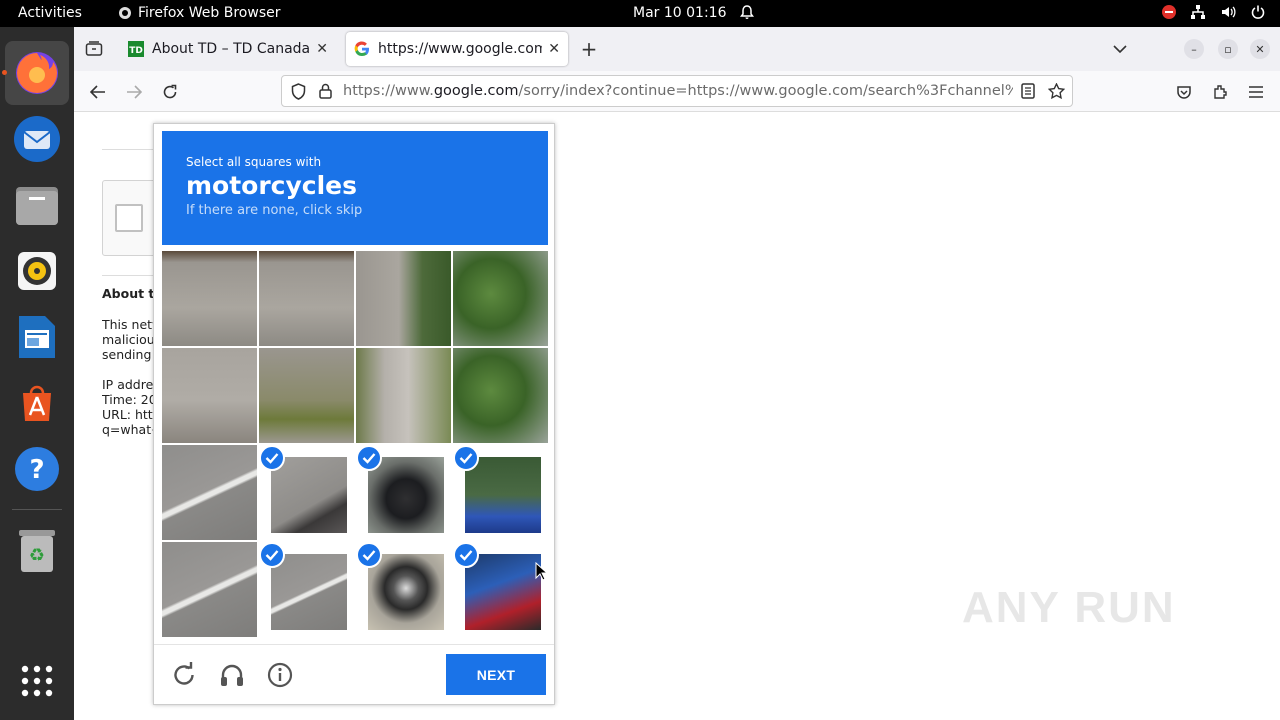  What do you see at coordinates (542, 571) in the screenshot?
I see `mouse-cursor-icon` at bounding box center [542, 571].